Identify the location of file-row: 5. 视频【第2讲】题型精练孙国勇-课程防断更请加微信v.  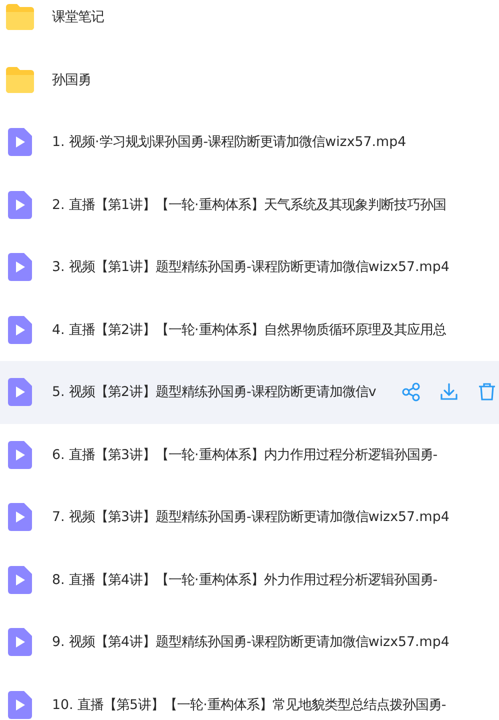
(249, 392).